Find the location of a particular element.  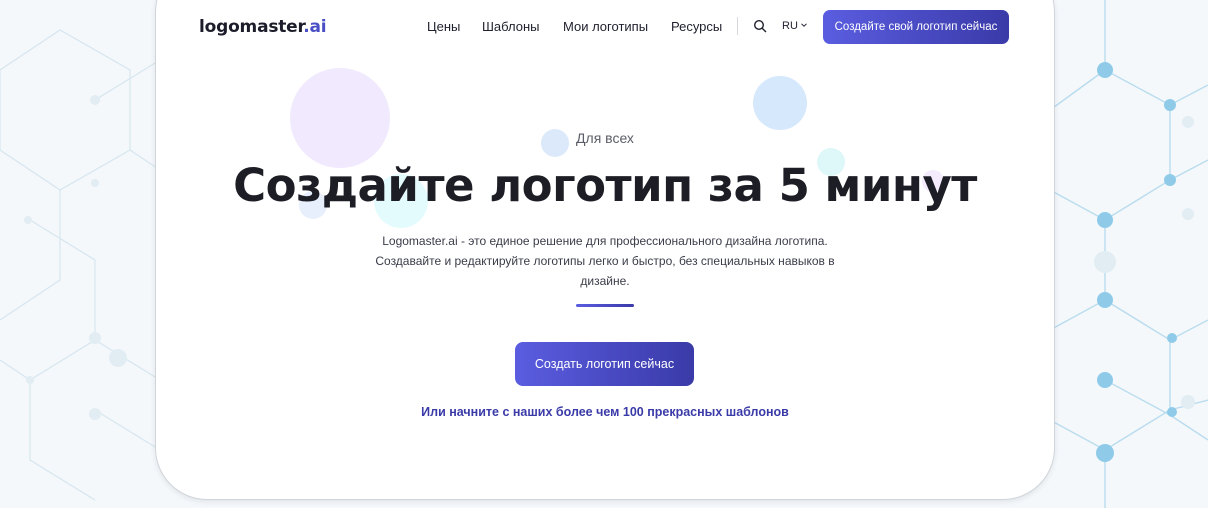

nav-my-logos: Мои логотипы is located at coordinates (605, 26).